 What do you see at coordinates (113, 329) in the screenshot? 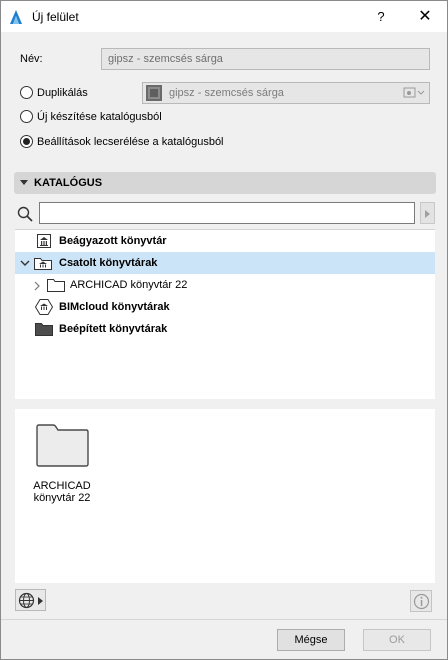
I see `tree-item-label: Beépített könyvtárak` at bounding box center [113, 329].